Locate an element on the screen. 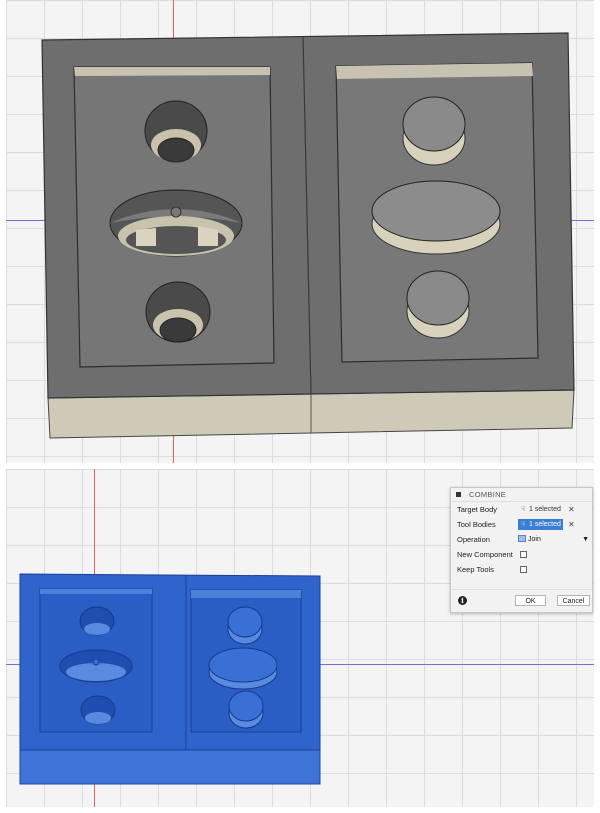  bottom-boss is located at coordinates (438, 304).